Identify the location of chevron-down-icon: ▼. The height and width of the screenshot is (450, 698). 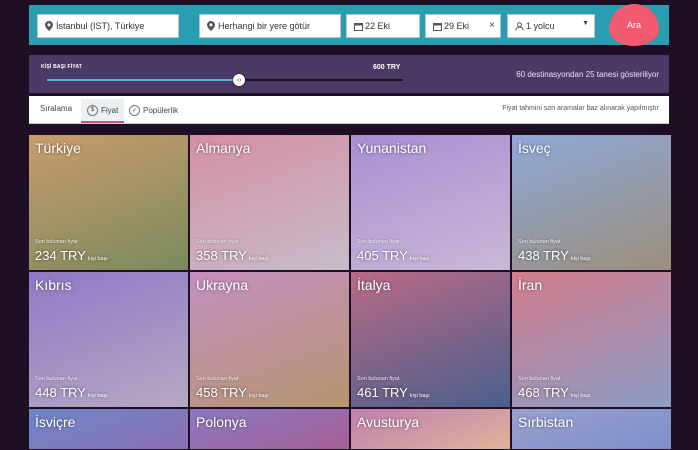
(585, 23).